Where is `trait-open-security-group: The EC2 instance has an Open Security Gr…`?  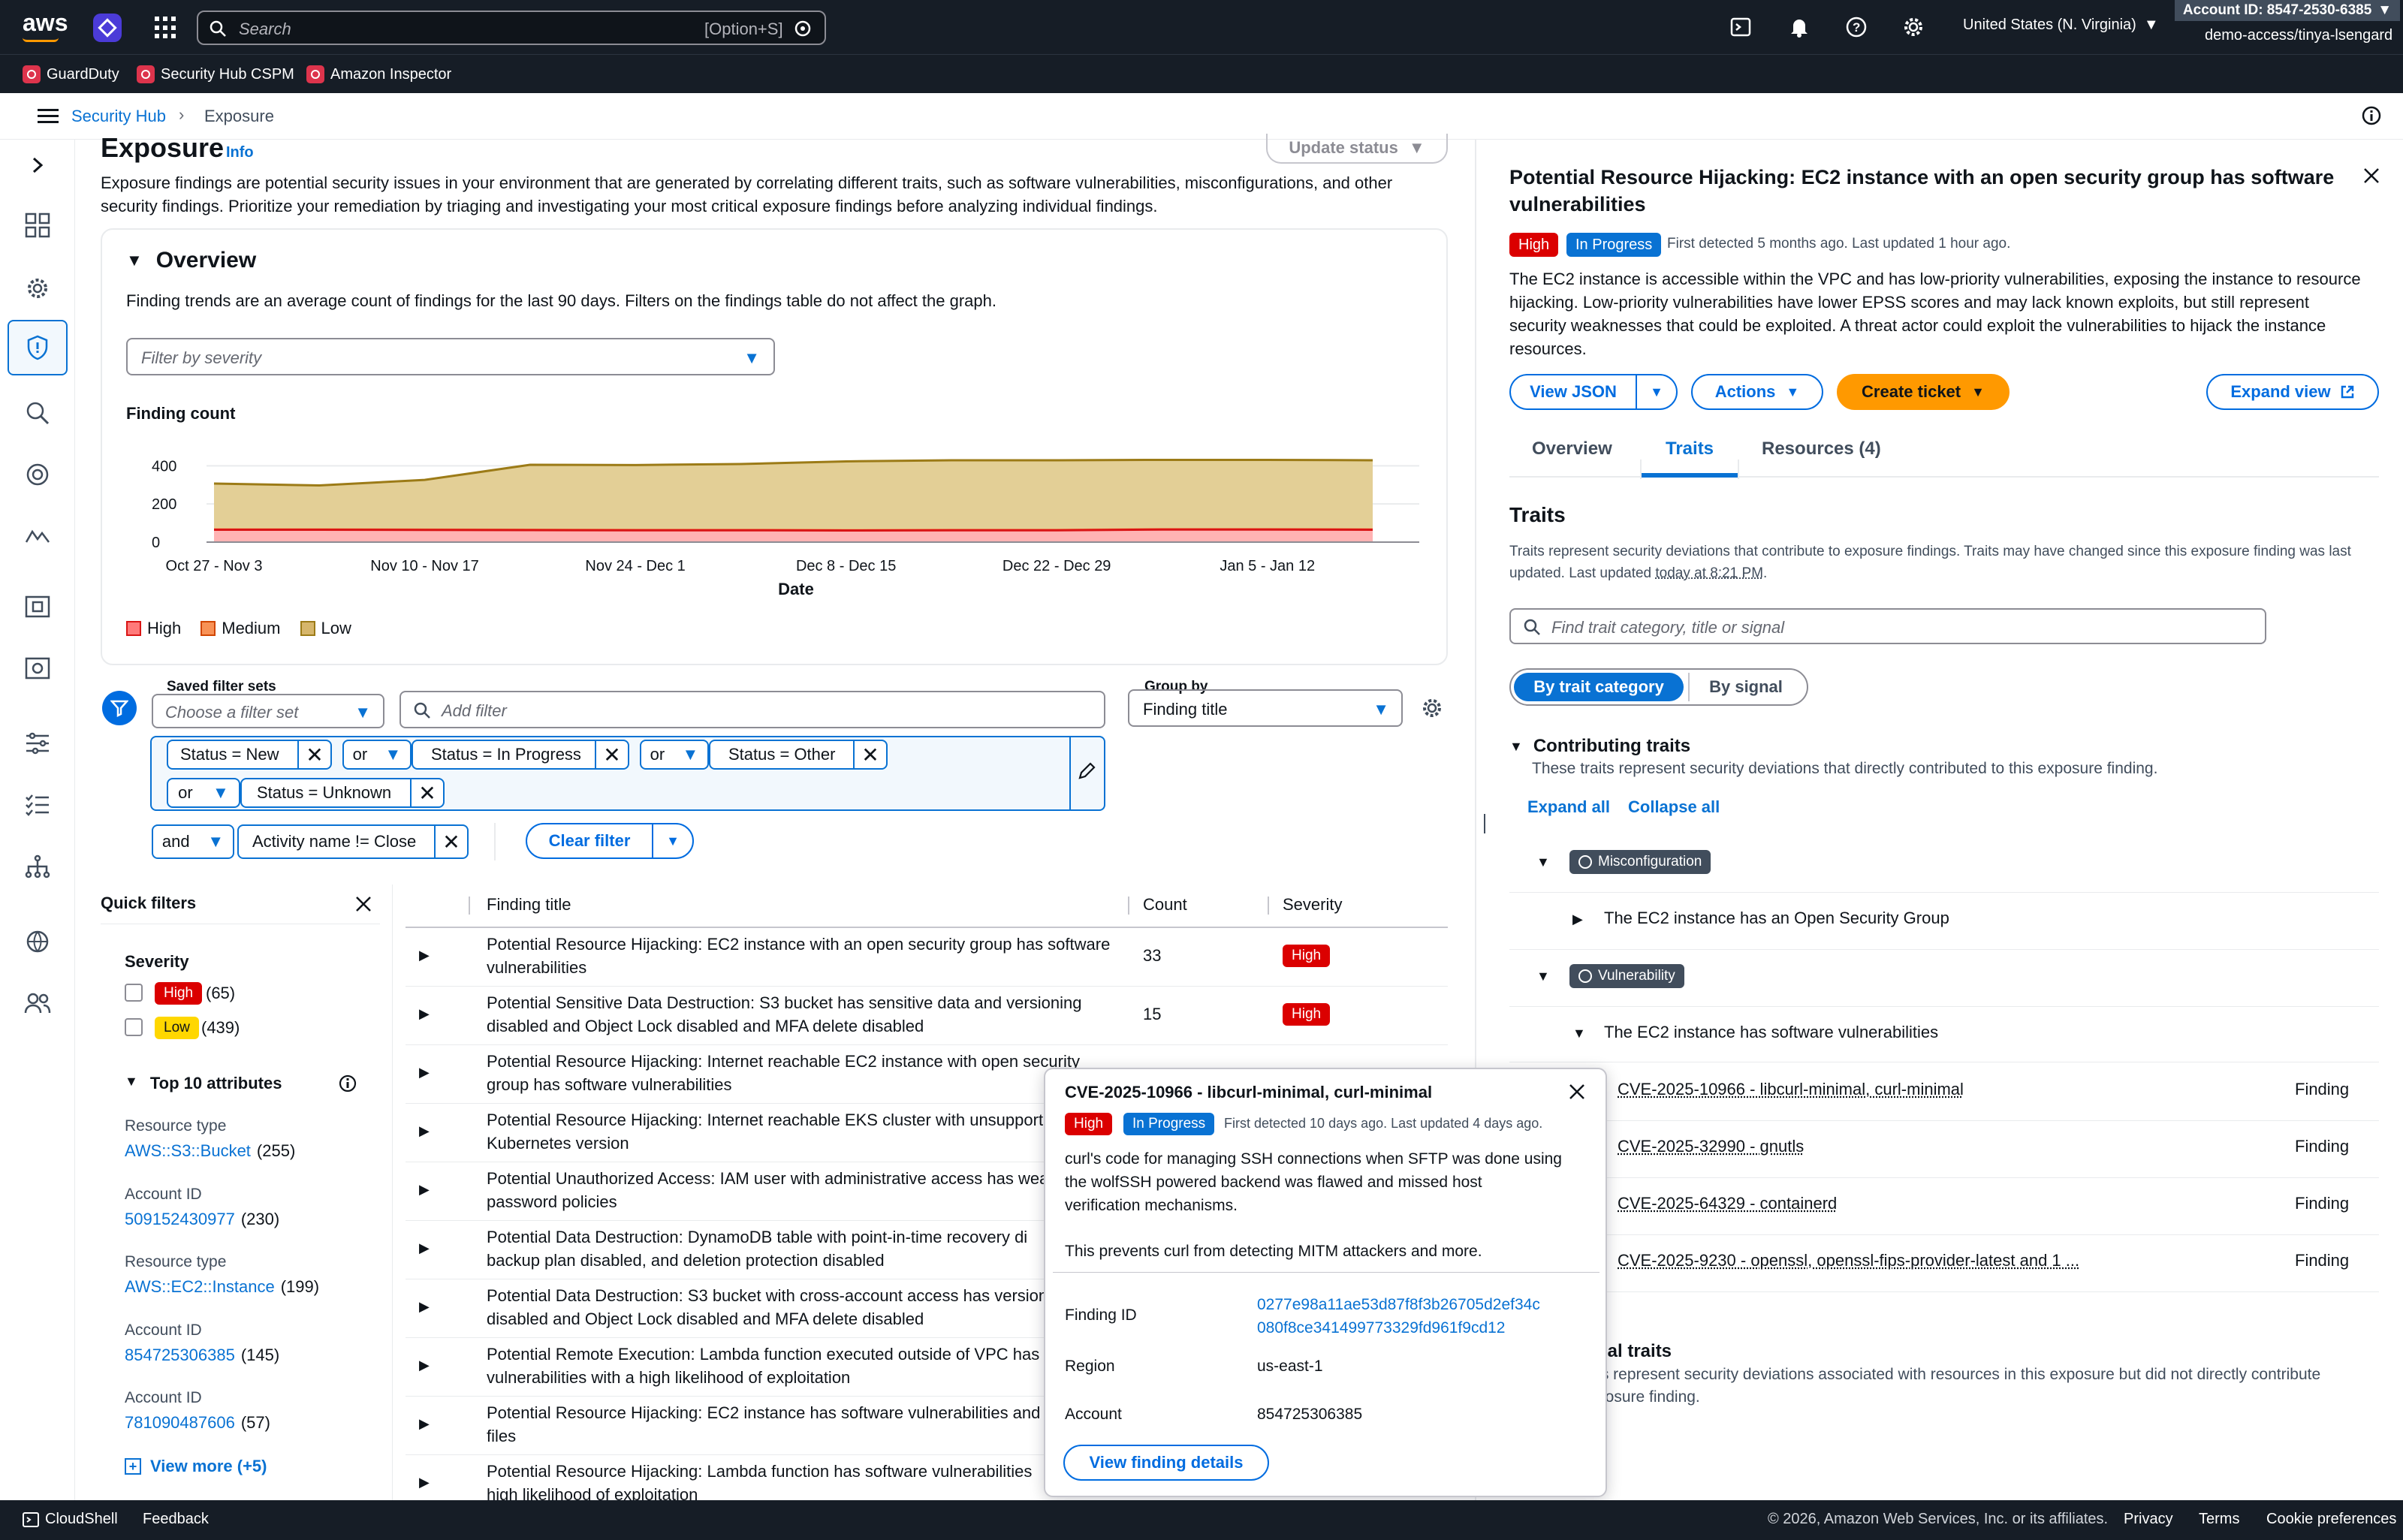
trait-open-security-group: The EC2 instance has an Open Security Gr… is located at coordinates (1776, 918).